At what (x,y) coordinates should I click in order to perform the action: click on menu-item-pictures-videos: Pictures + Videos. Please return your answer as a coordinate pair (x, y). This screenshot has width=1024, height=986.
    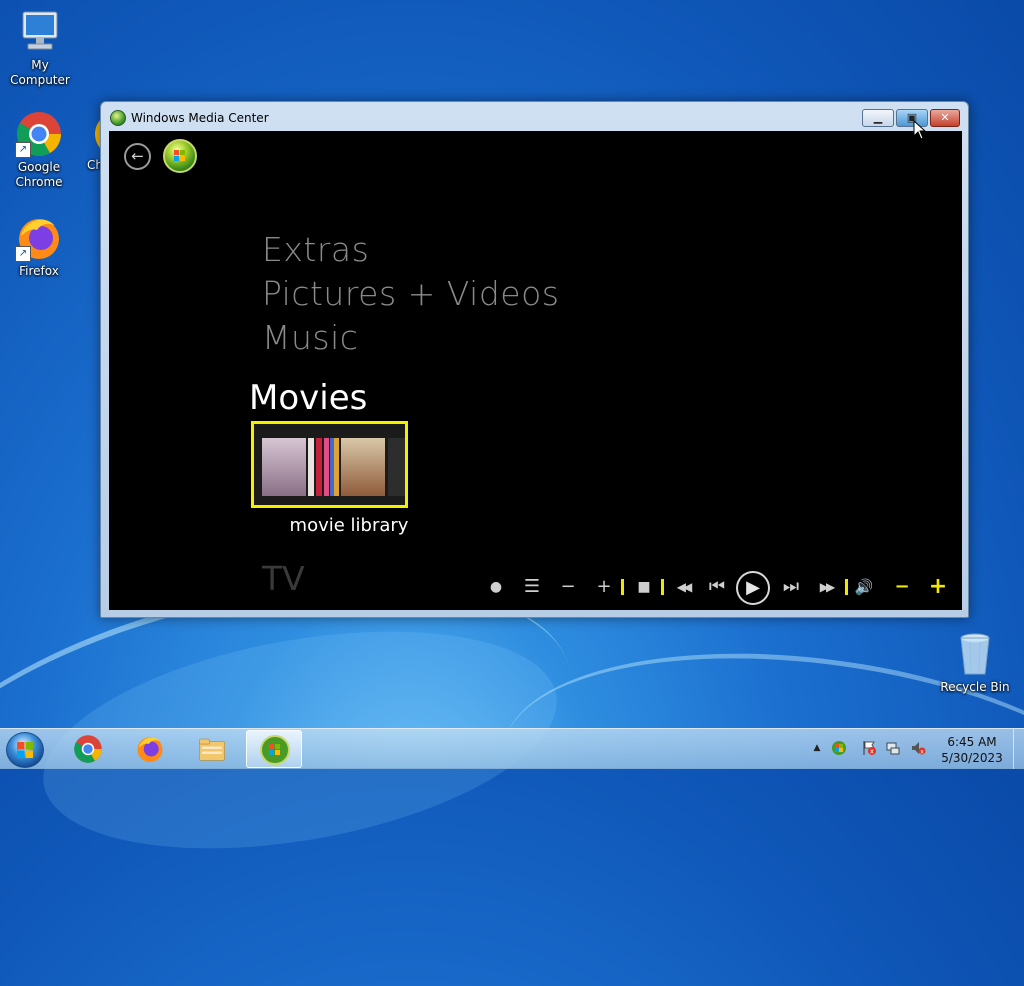
    Looking at the image, I should click on (410, 293).